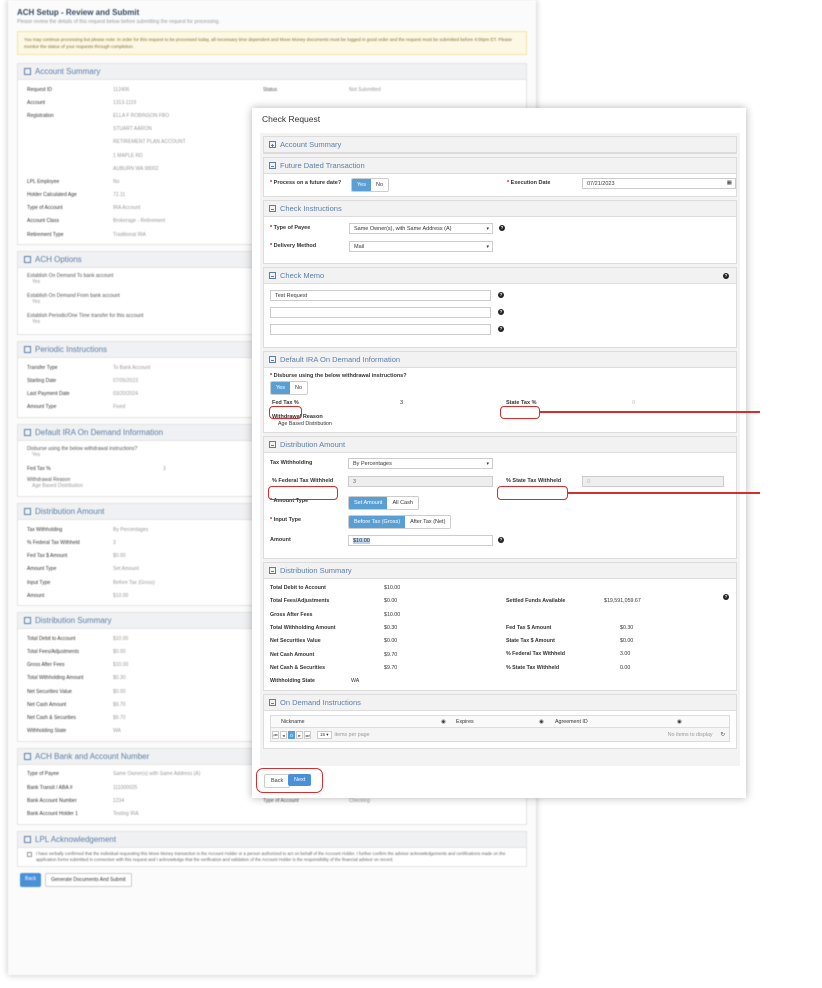  Describe the element at coordinates (119, 718) in the screenshot. I see `field-value: $9.70` at that location.